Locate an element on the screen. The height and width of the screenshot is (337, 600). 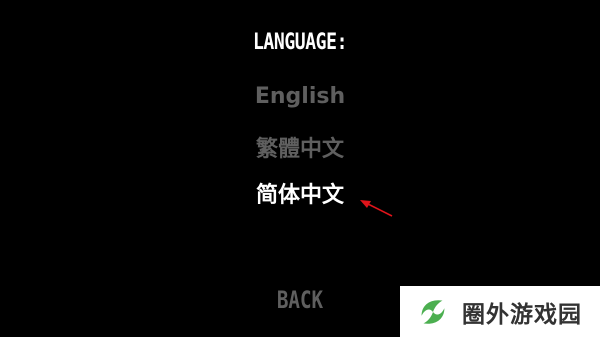
watermark-banner: 圈外游戏园 is located at coordinates (500, 311).